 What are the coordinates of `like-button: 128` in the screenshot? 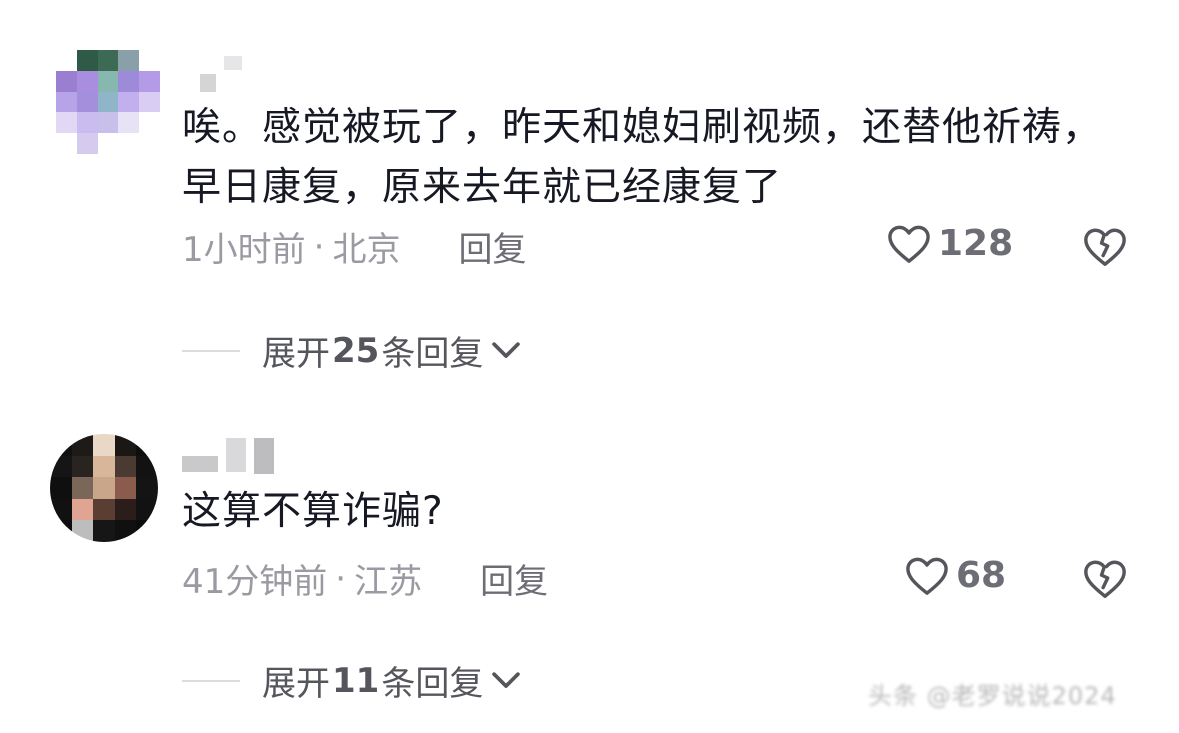 It's located at (949, 243).